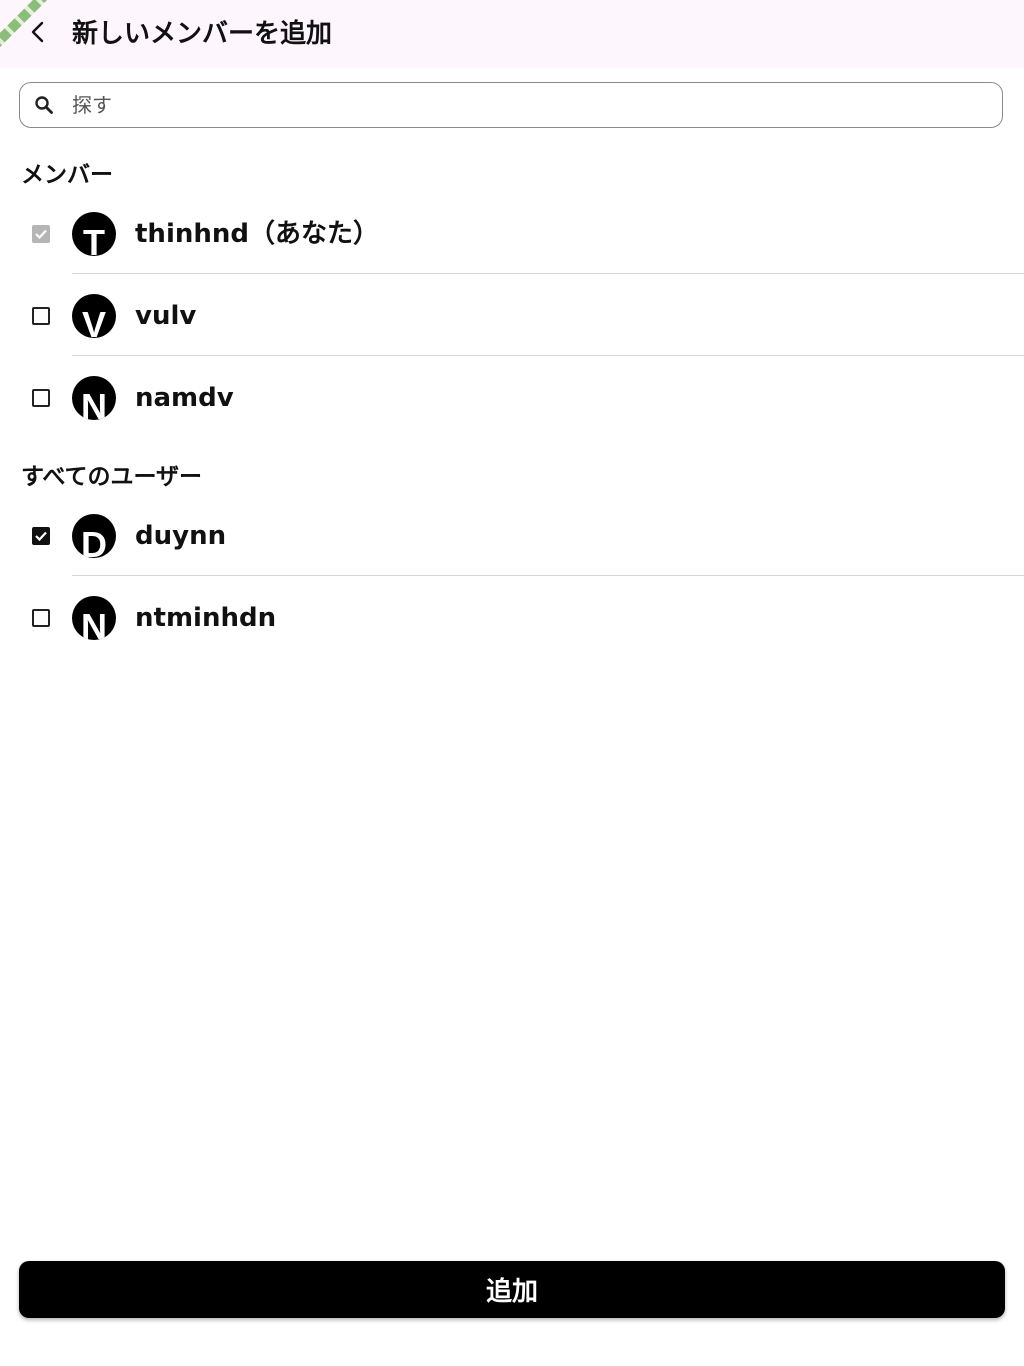  Describe the element at coordinates (512, 234) in the screenshot. I see `member-row: T thinhnd（あなた）` at that location.